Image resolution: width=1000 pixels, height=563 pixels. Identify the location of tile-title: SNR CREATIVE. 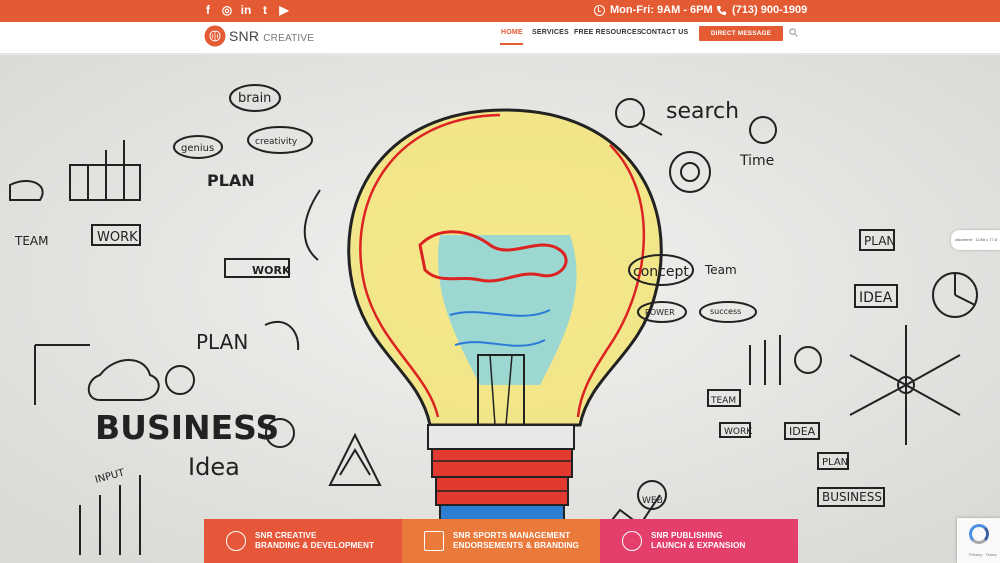
(286, 535).